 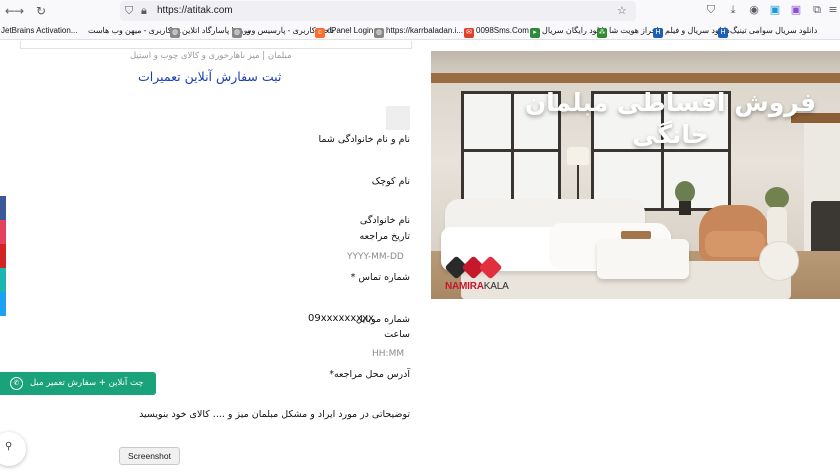 What do you see at coordinates (144, 11) in the screenshot?
I see `lock-icon: 🔒︎` at bounding box center [144, 11].